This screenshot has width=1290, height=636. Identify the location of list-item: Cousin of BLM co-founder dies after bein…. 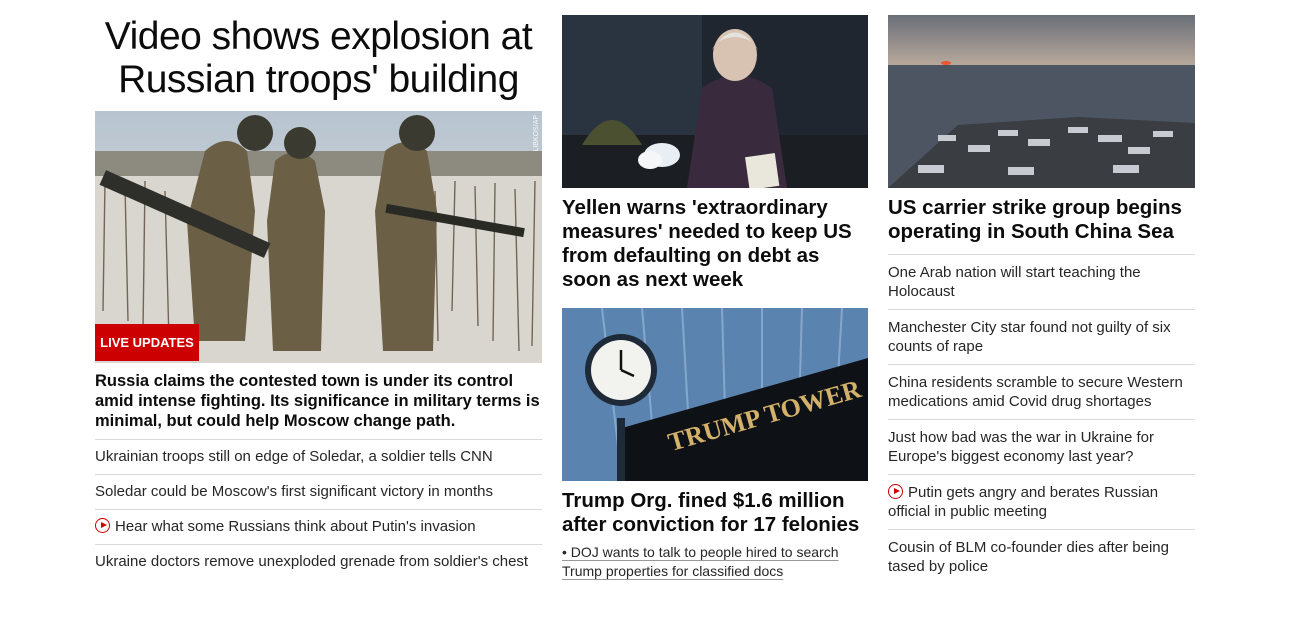
(1041, 556).